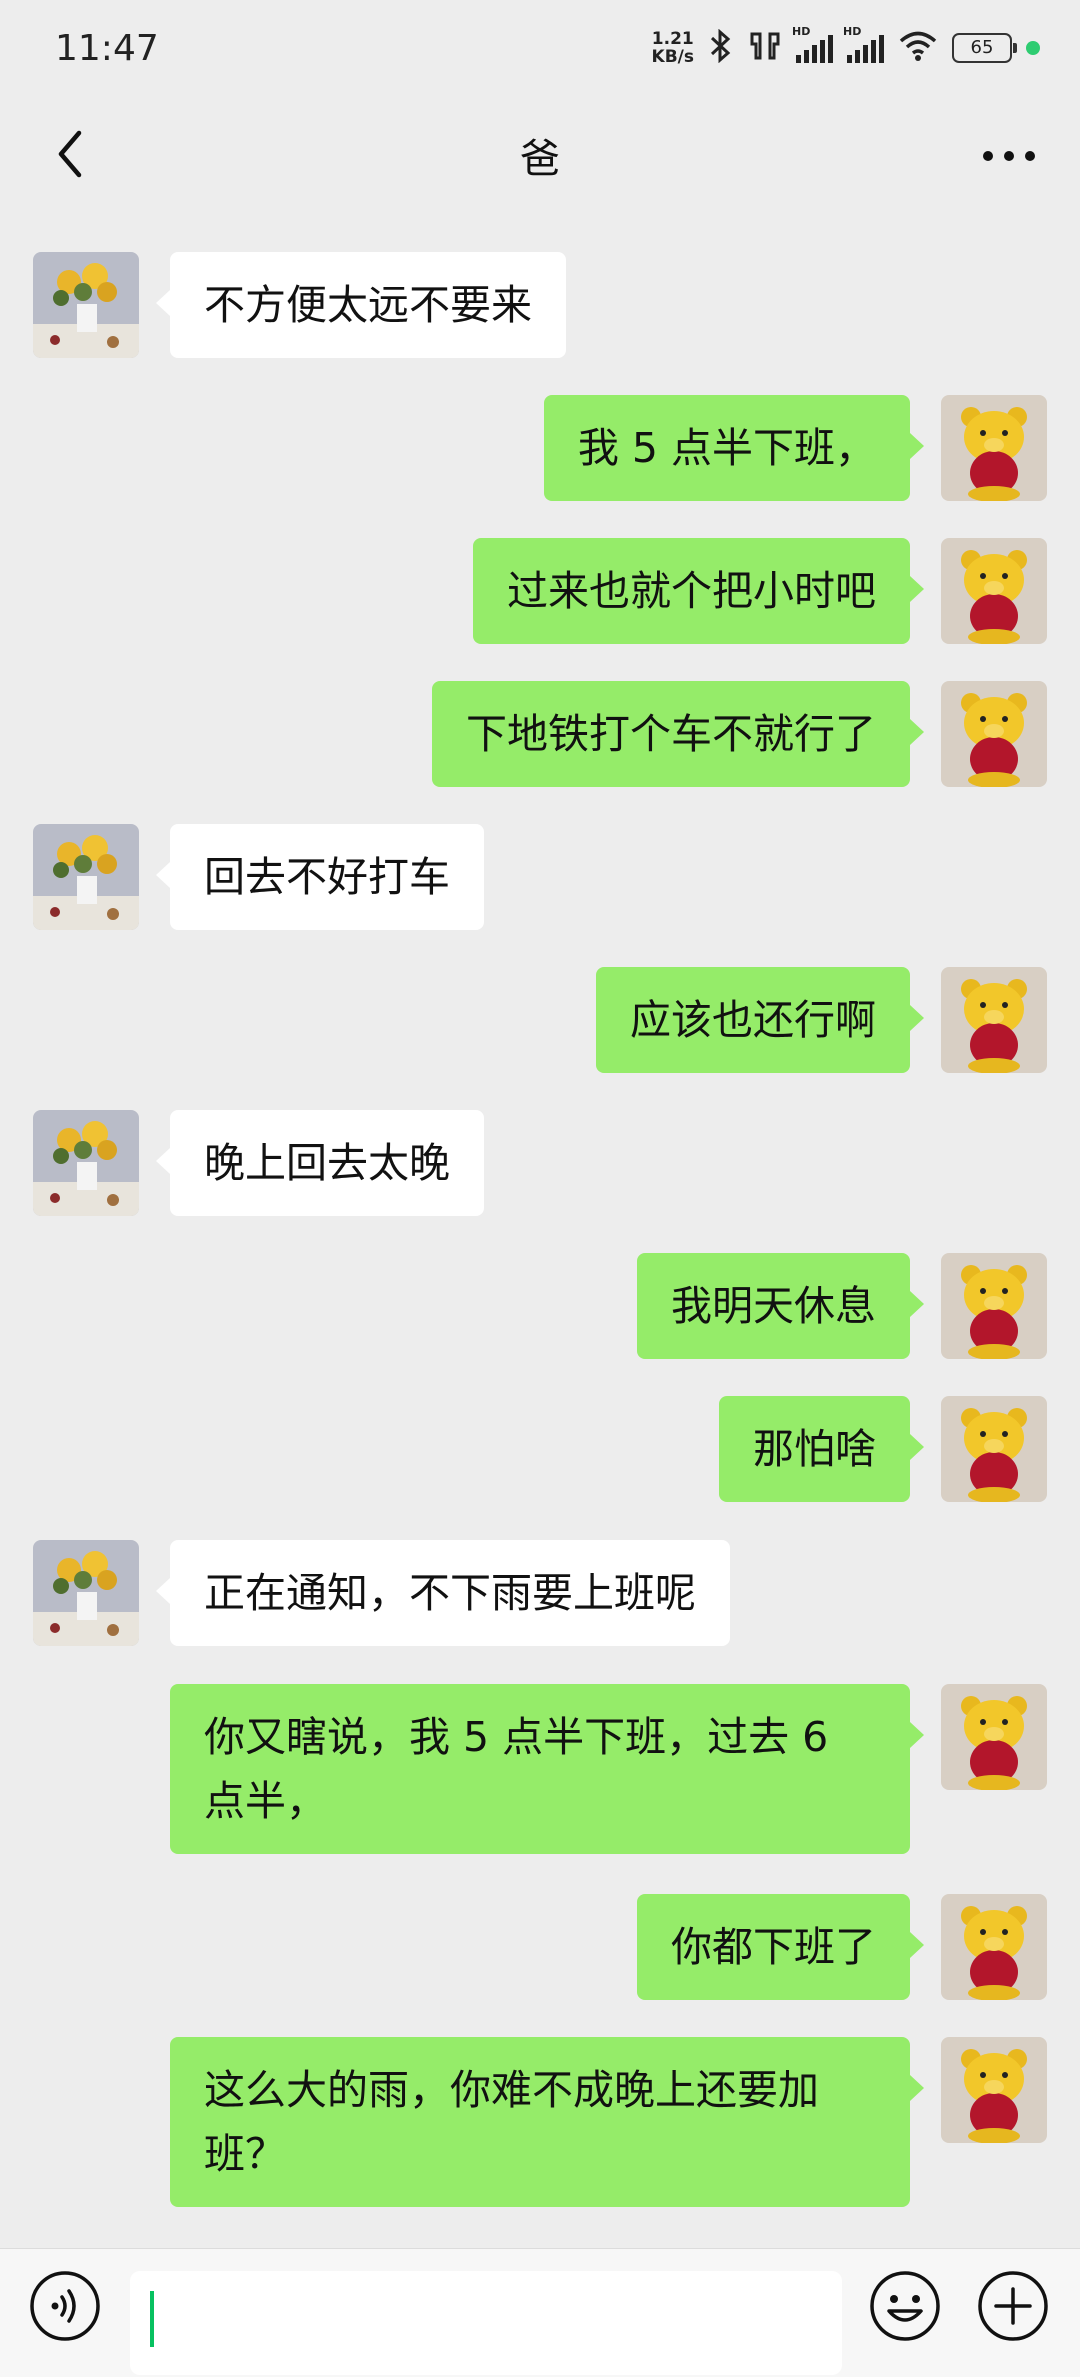  Describe the element at coordinates (547, 2122) in the screenshot. I see `message-bubble: 这么大的雨，你难不成晚上还要加班？` at that location.